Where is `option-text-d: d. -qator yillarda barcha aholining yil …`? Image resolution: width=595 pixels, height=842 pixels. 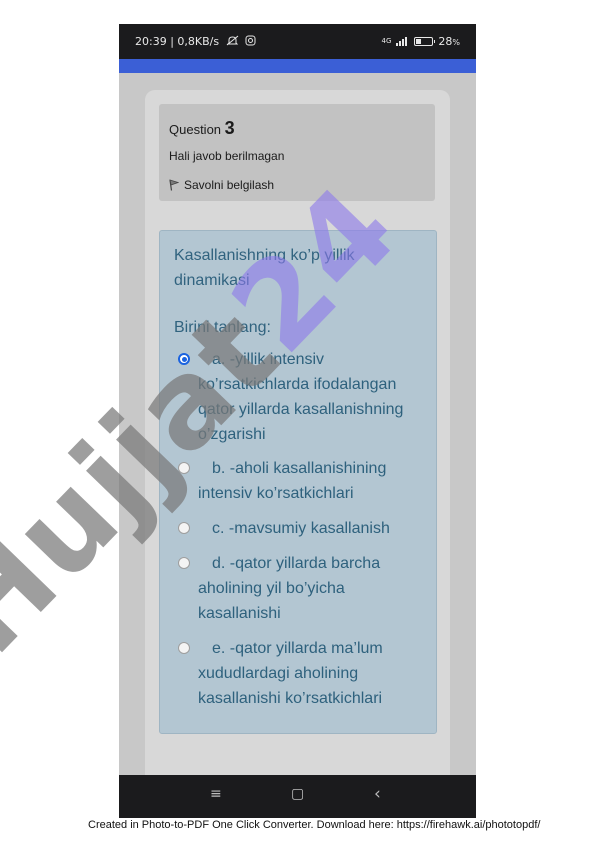
option-text-d: d. -qator yillarda barcha aholining yil … is located at coordinates (309, 588).